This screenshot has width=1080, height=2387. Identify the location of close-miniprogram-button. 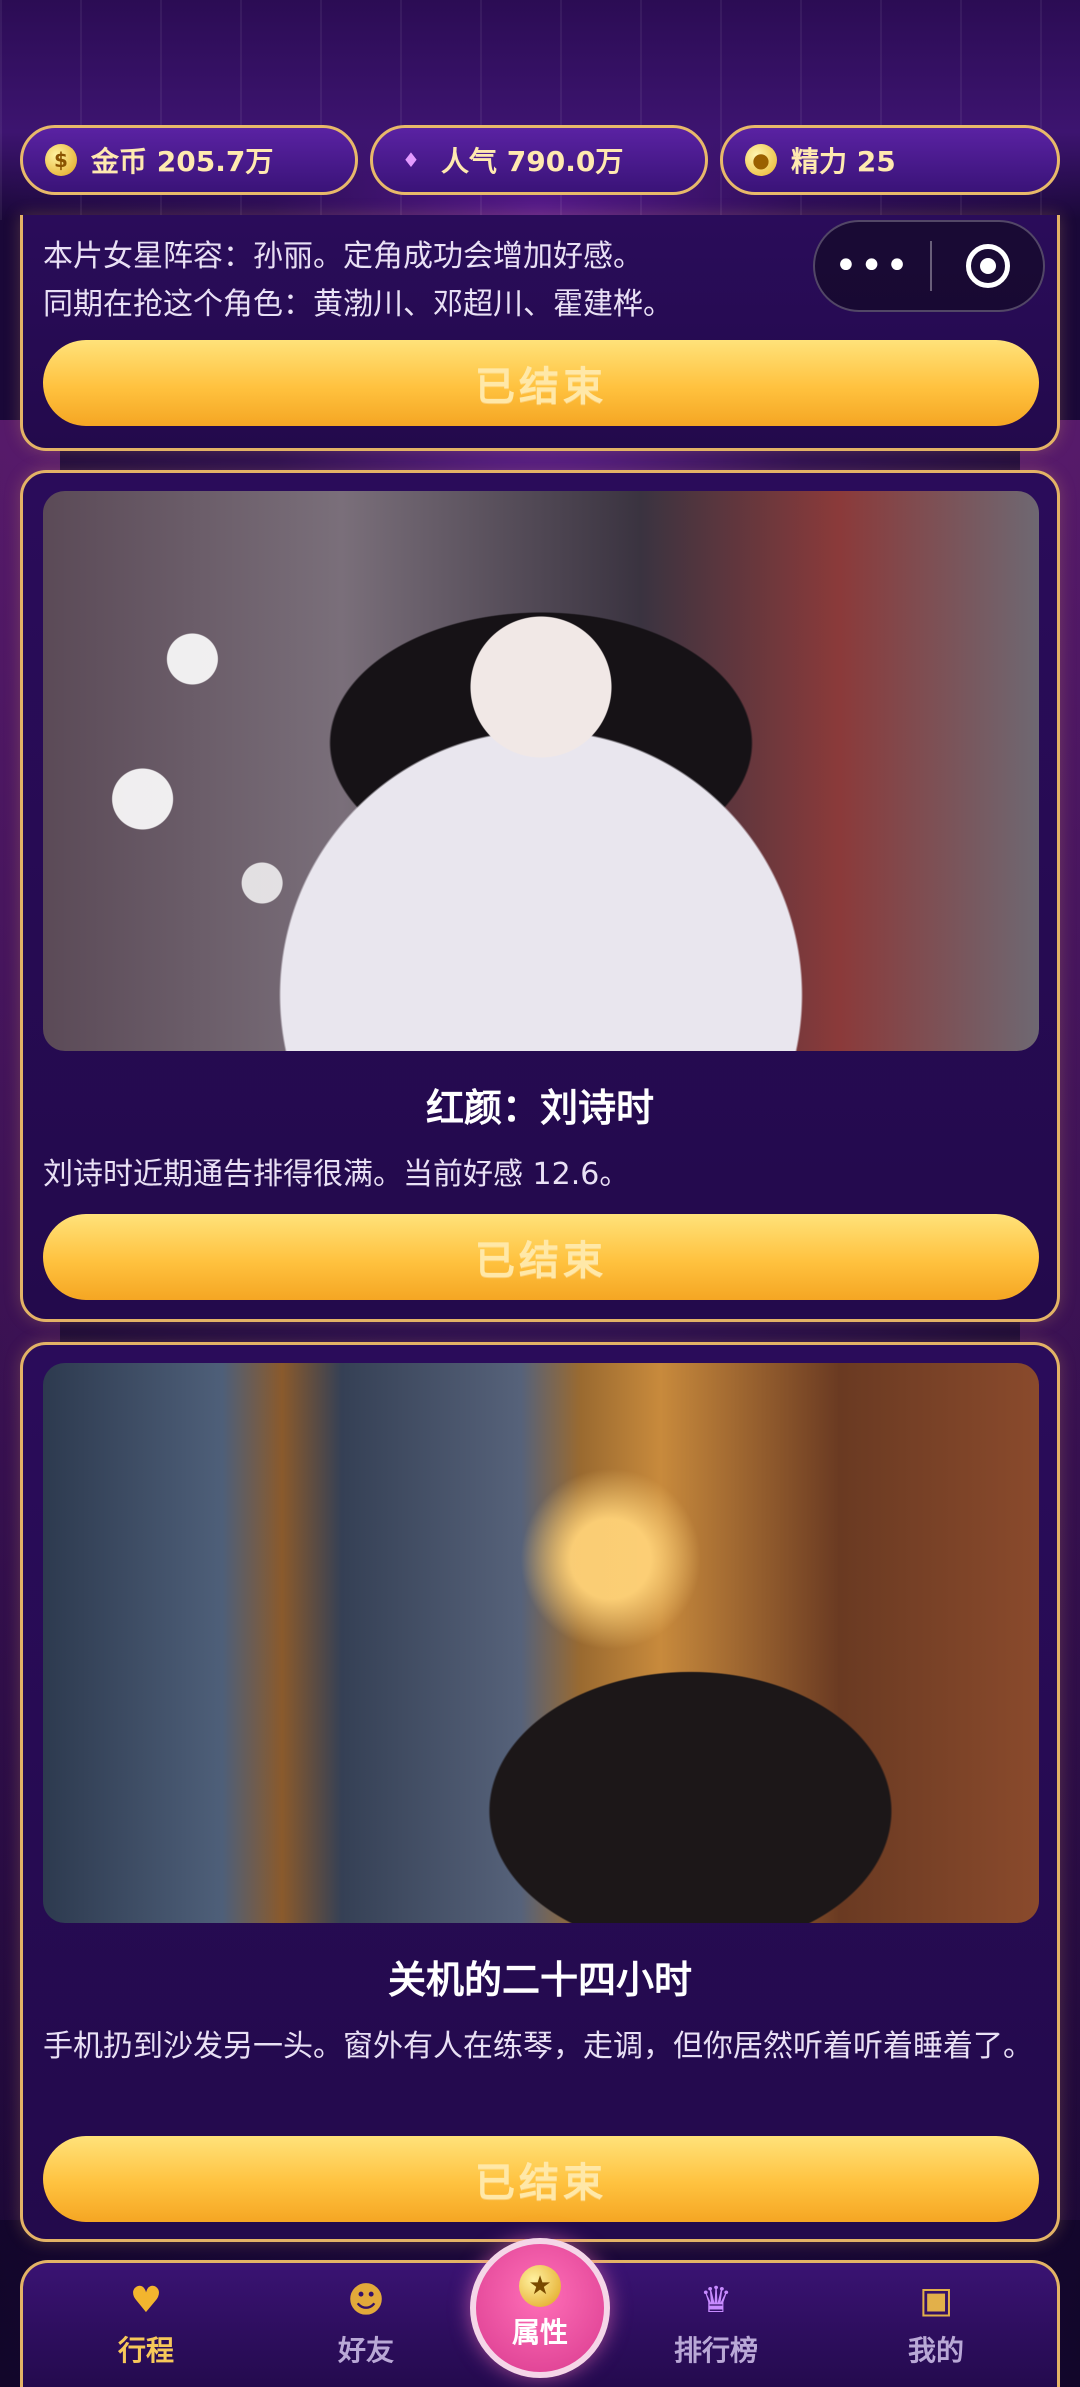
(987, 266).